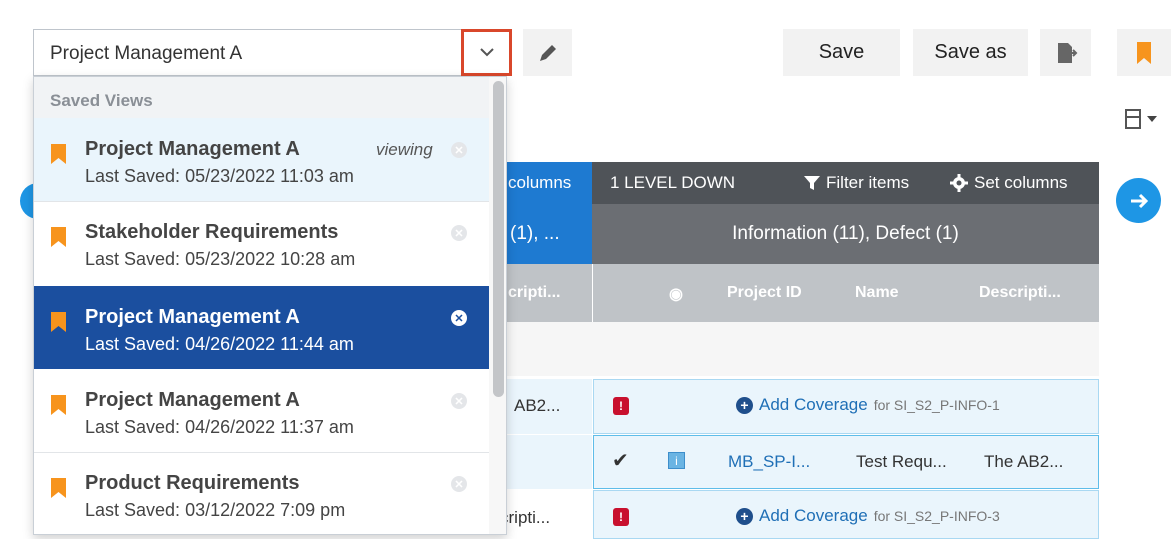 Image resolution: width=1176 pixels, height=539 pixels. Describe the element at coordinates (219, 344) in the screenshot. I see `saved-view-date: Last Saved: 04/26/2022 11:44 am` at that location.